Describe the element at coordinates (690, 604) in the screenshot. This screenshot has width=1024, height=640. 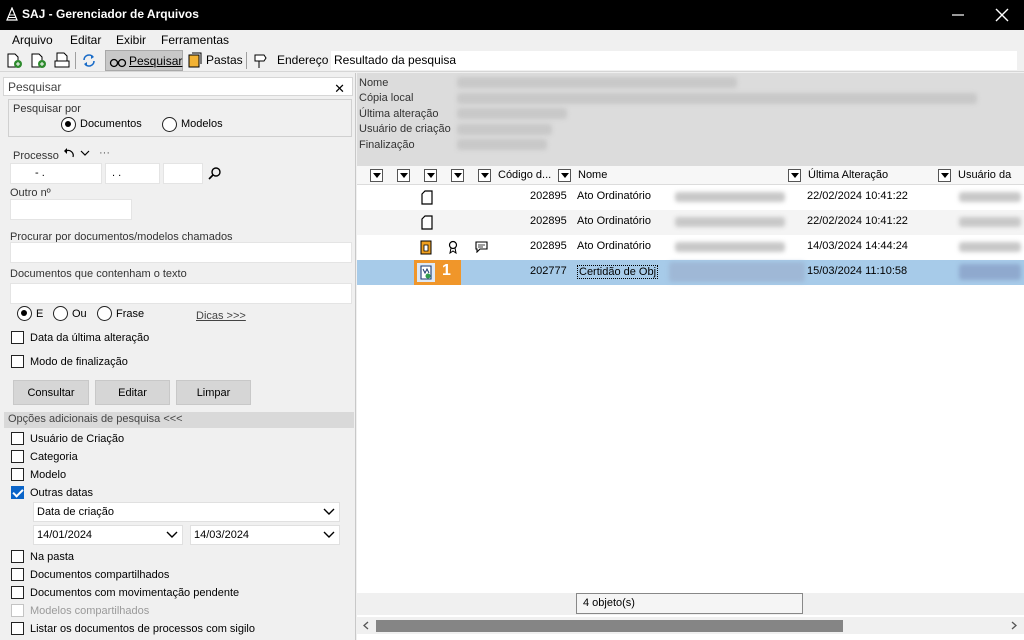
I see `status-bar: 4 objeto(s)` at that location.